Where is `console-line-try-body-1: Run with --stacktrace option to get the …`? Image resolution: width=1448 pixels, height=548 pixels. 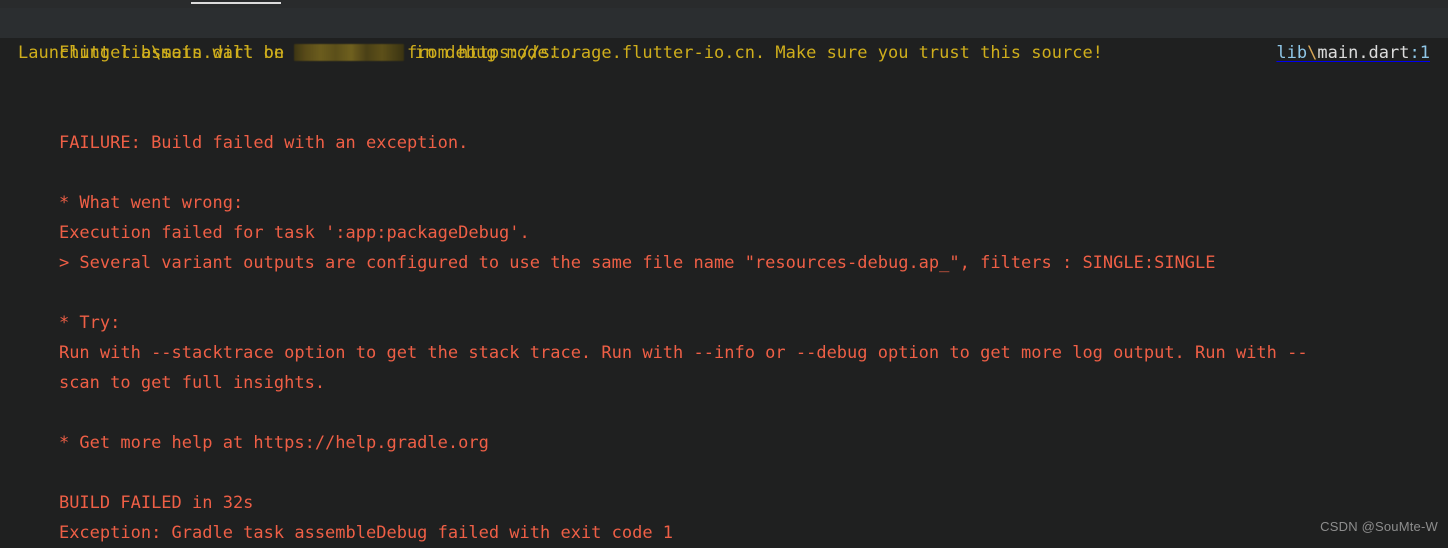
console-line-try-body-1: Run with --stacktrace option to get the … is located at coordinates (724, 335).